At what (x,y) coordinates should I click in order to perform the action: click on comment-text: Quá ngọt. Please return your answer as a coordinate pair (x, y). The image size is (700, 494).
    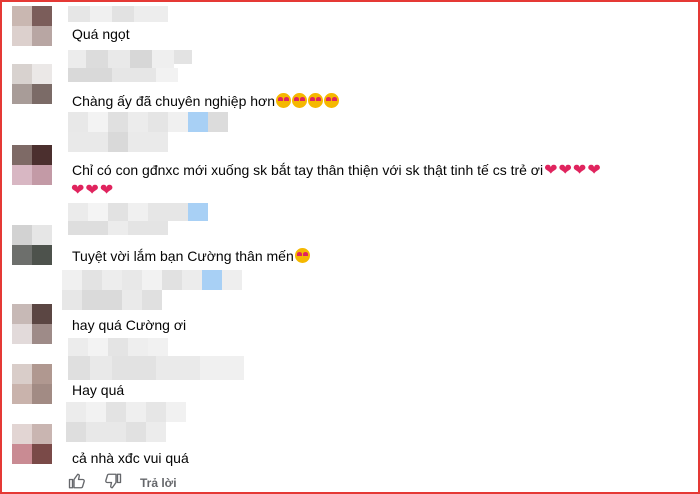
    Looking at the image, I should click on (101, 34).